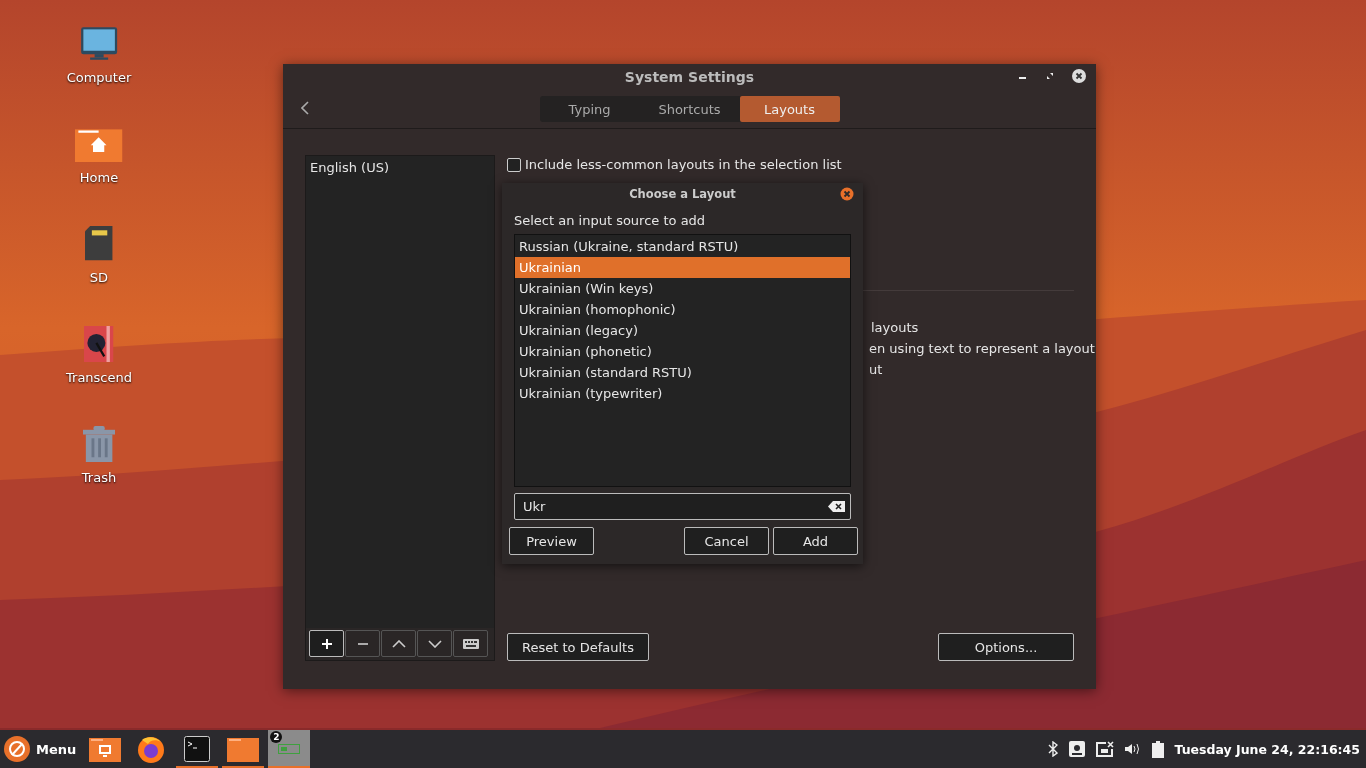 This screenshot has width=1366, height=768. I want to click on dialog-prompt: Select an input source to add, so click(610, 220).